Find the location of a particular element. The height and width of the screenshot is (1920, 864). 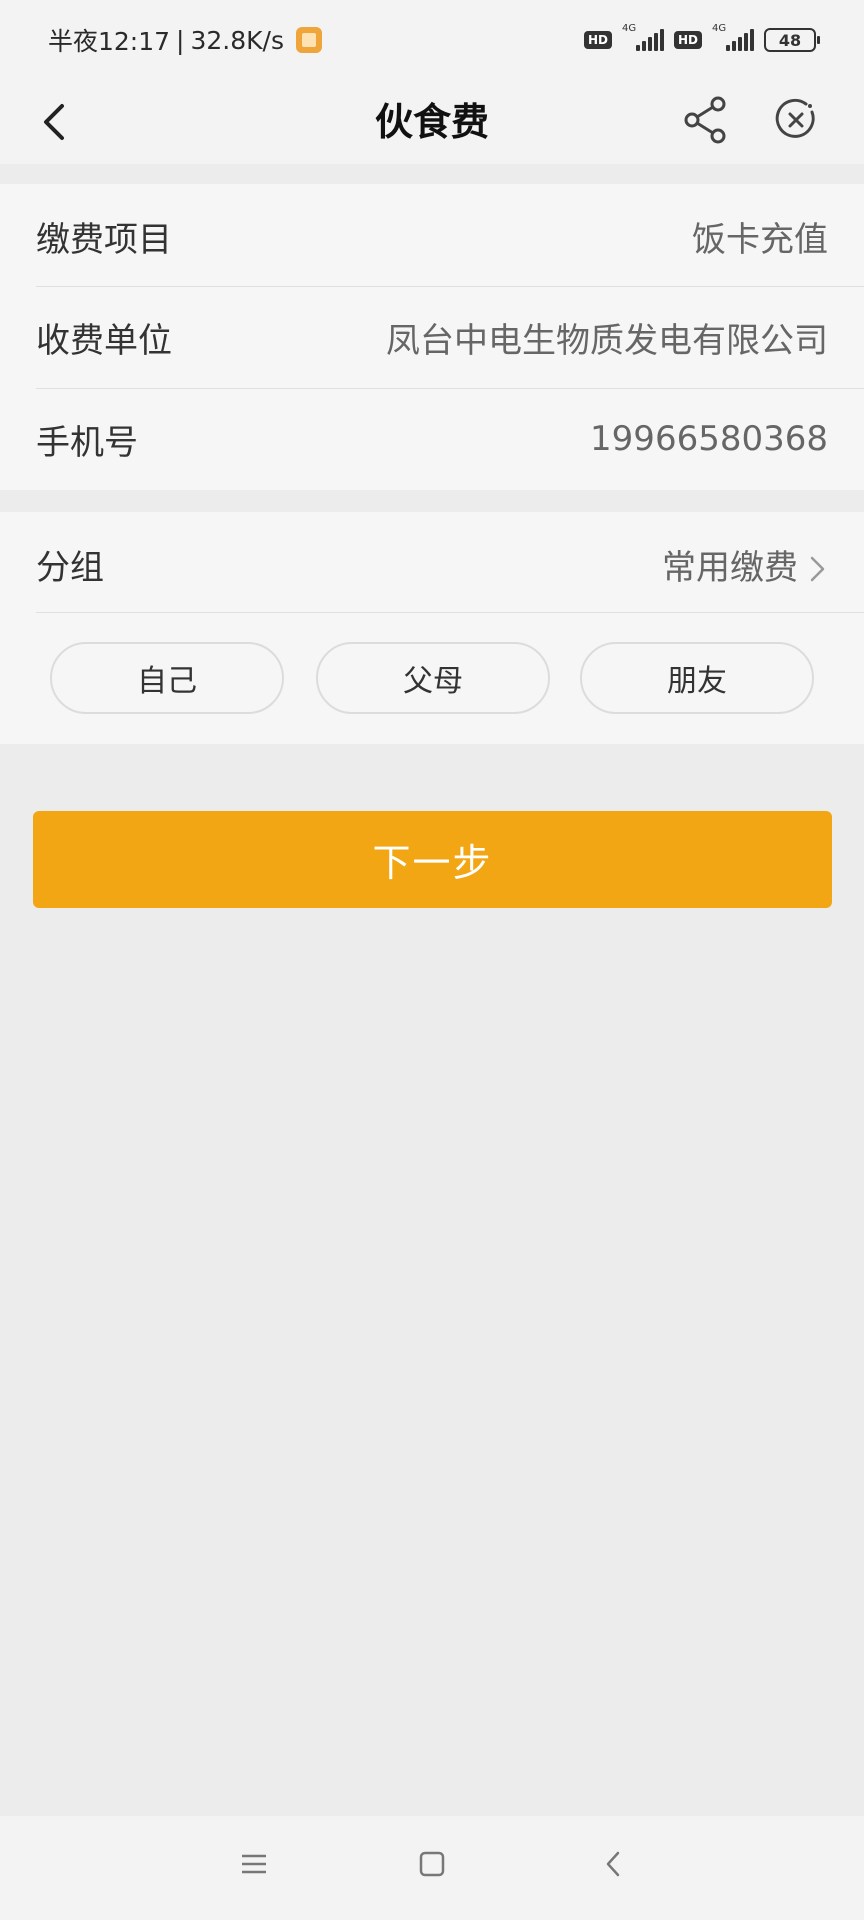

chip-parents: 父母 is located at coordinates (433, 678).